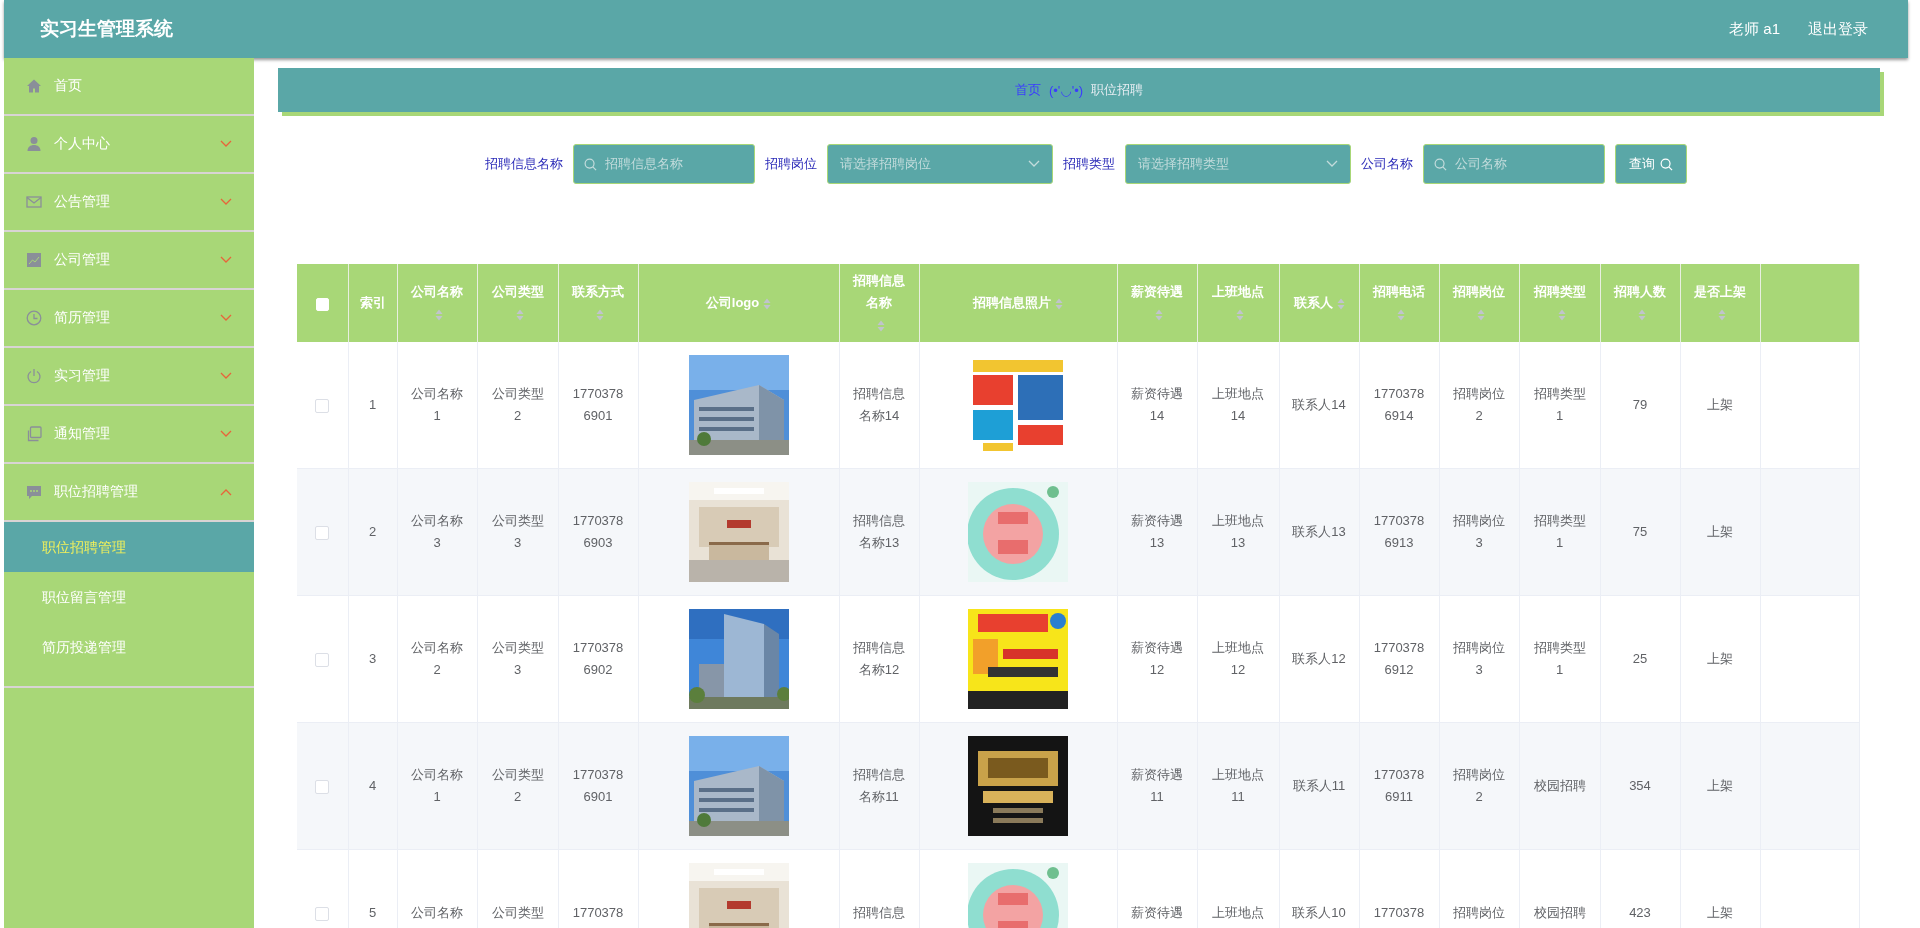  What do you see at coordinates (1157, 786) in the screenshot?
I see `table-cell-text: 薪资待遇11` at bounding box center [1157, 786].